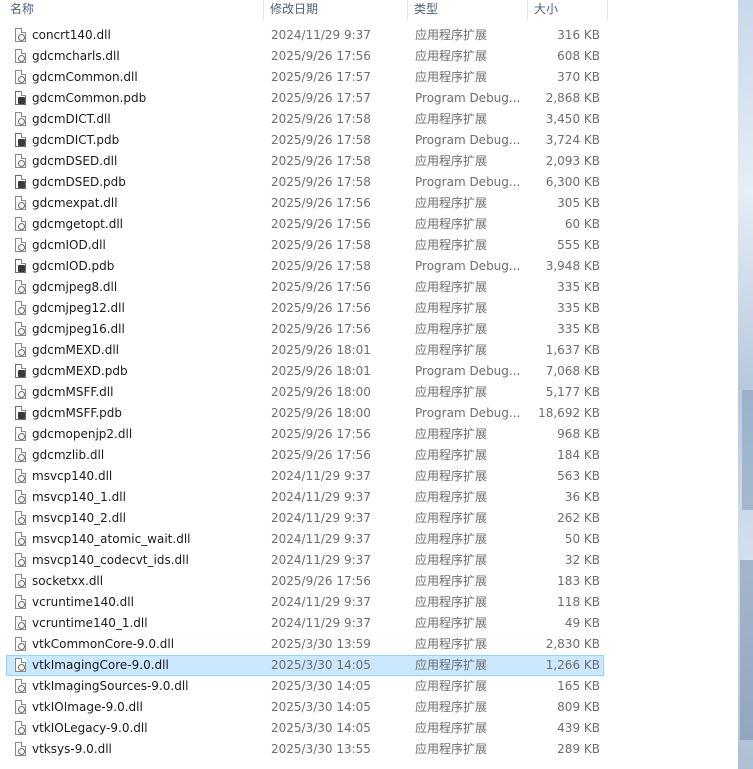 This screenshot has width=753, height=769. What do you see at coordinates (72, 749) in the screenshot?
I see `file-name: vtksys-9.0.dll` at bounding box center [72, 749].